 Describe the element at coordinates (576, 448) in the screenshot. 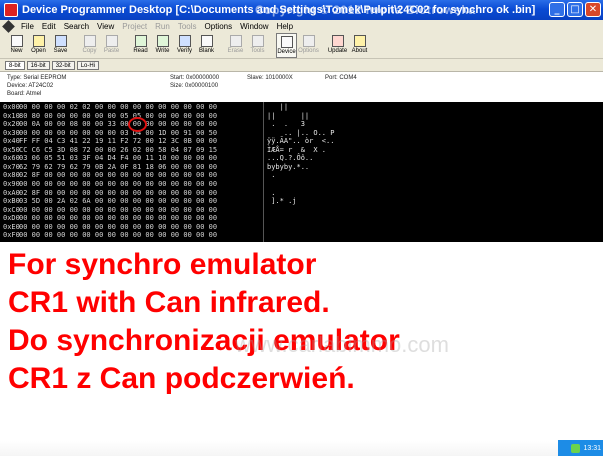

I see `tray-network-icon` at that location.